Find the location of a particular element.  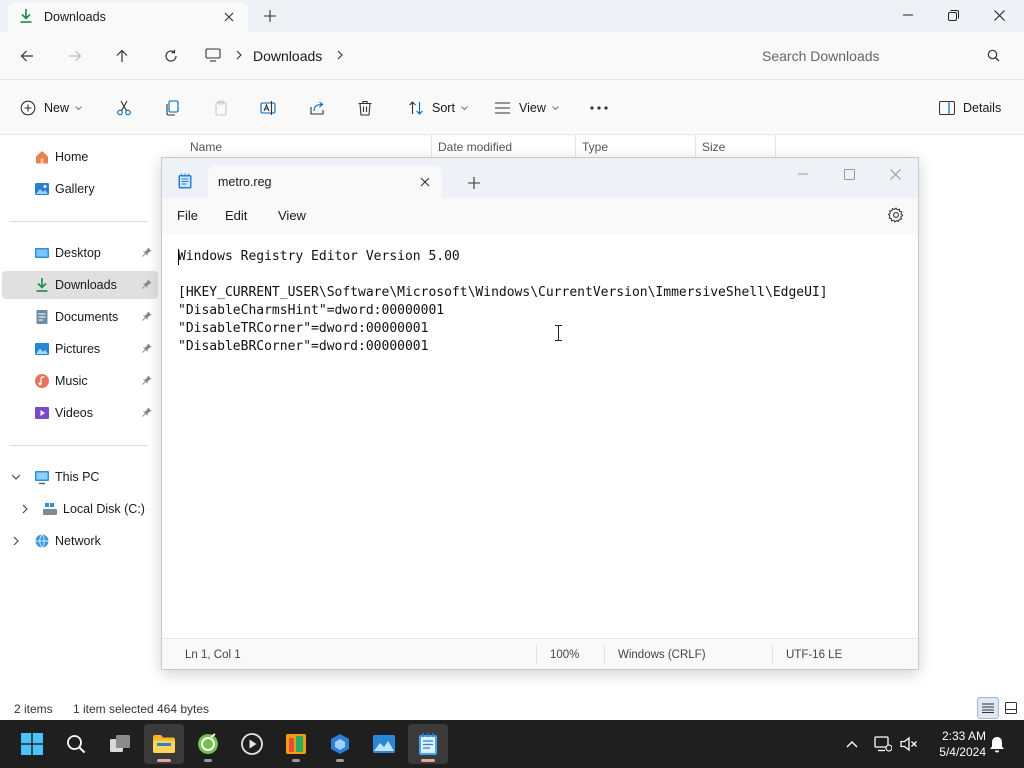

taskbar-notepad is located at coordinates (428, 744).